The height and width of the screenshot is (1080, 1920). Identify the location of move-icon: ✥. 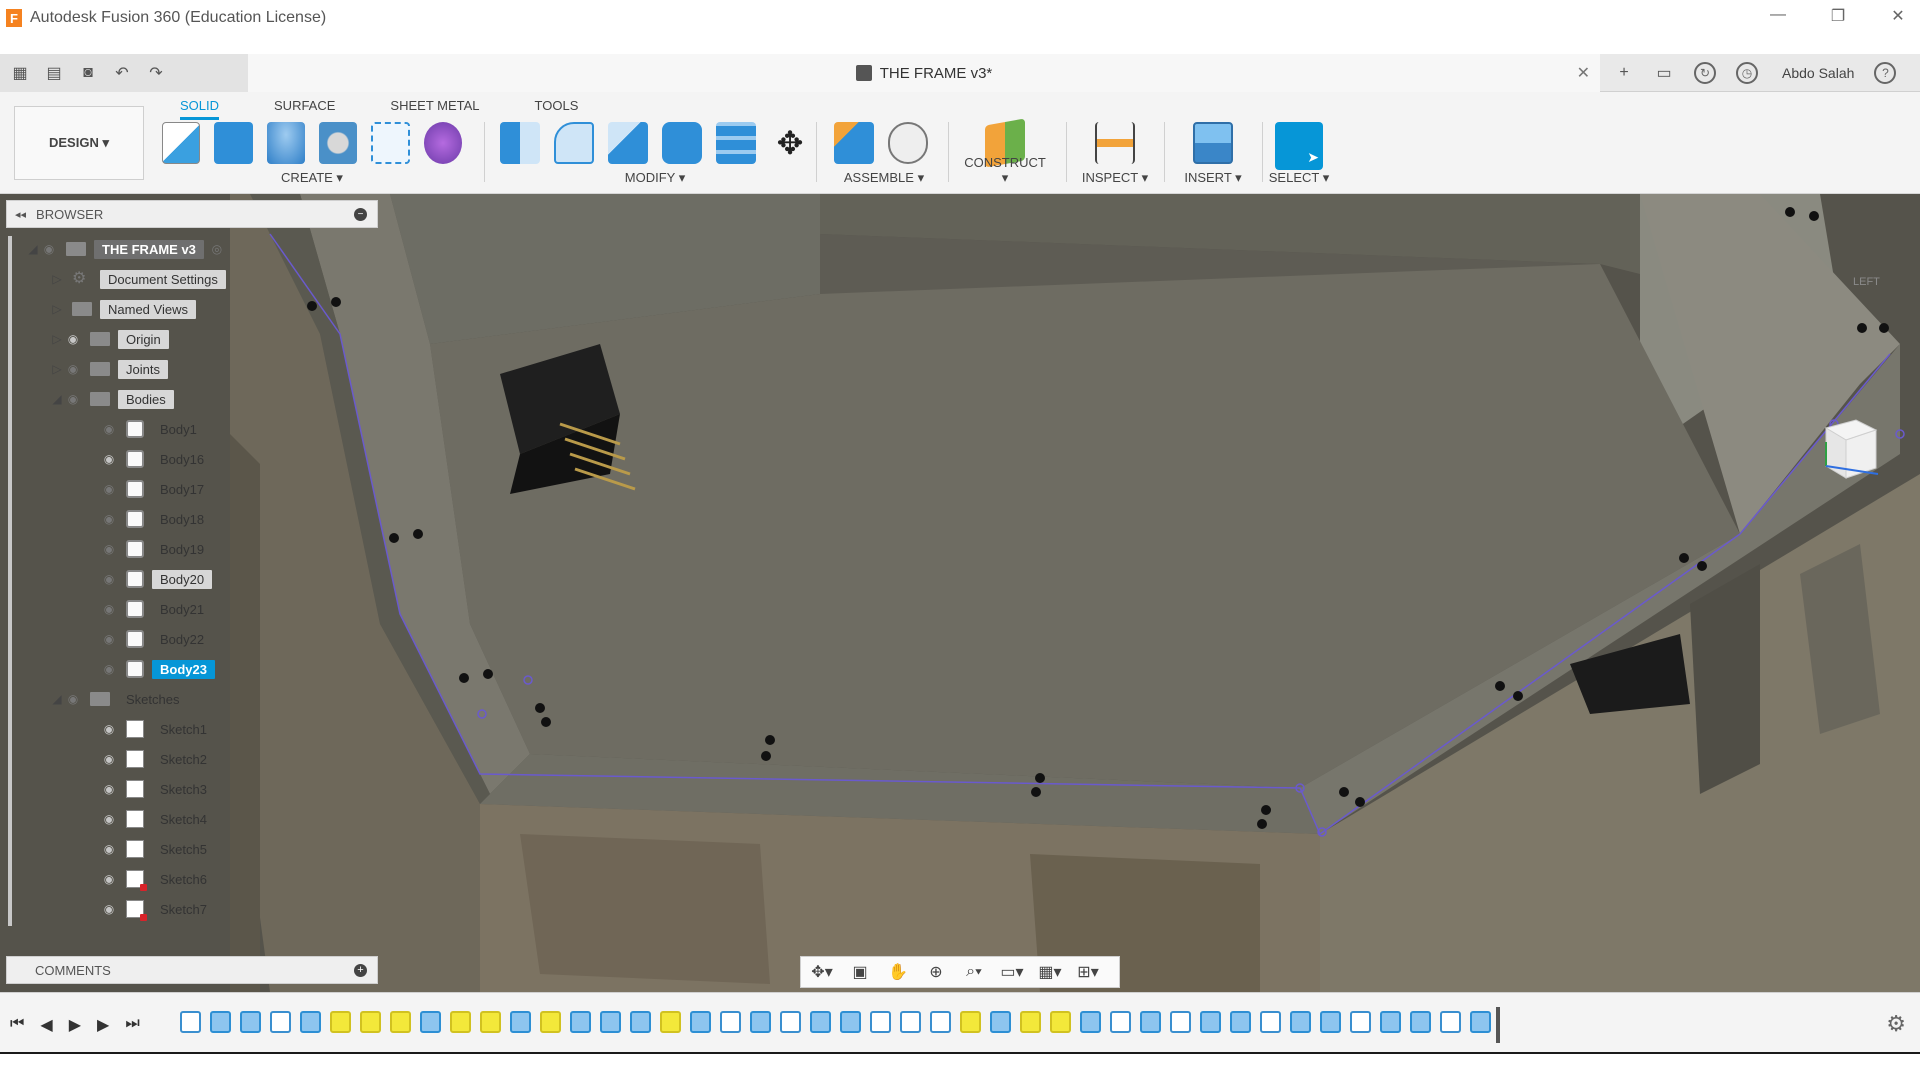
(790, 143).